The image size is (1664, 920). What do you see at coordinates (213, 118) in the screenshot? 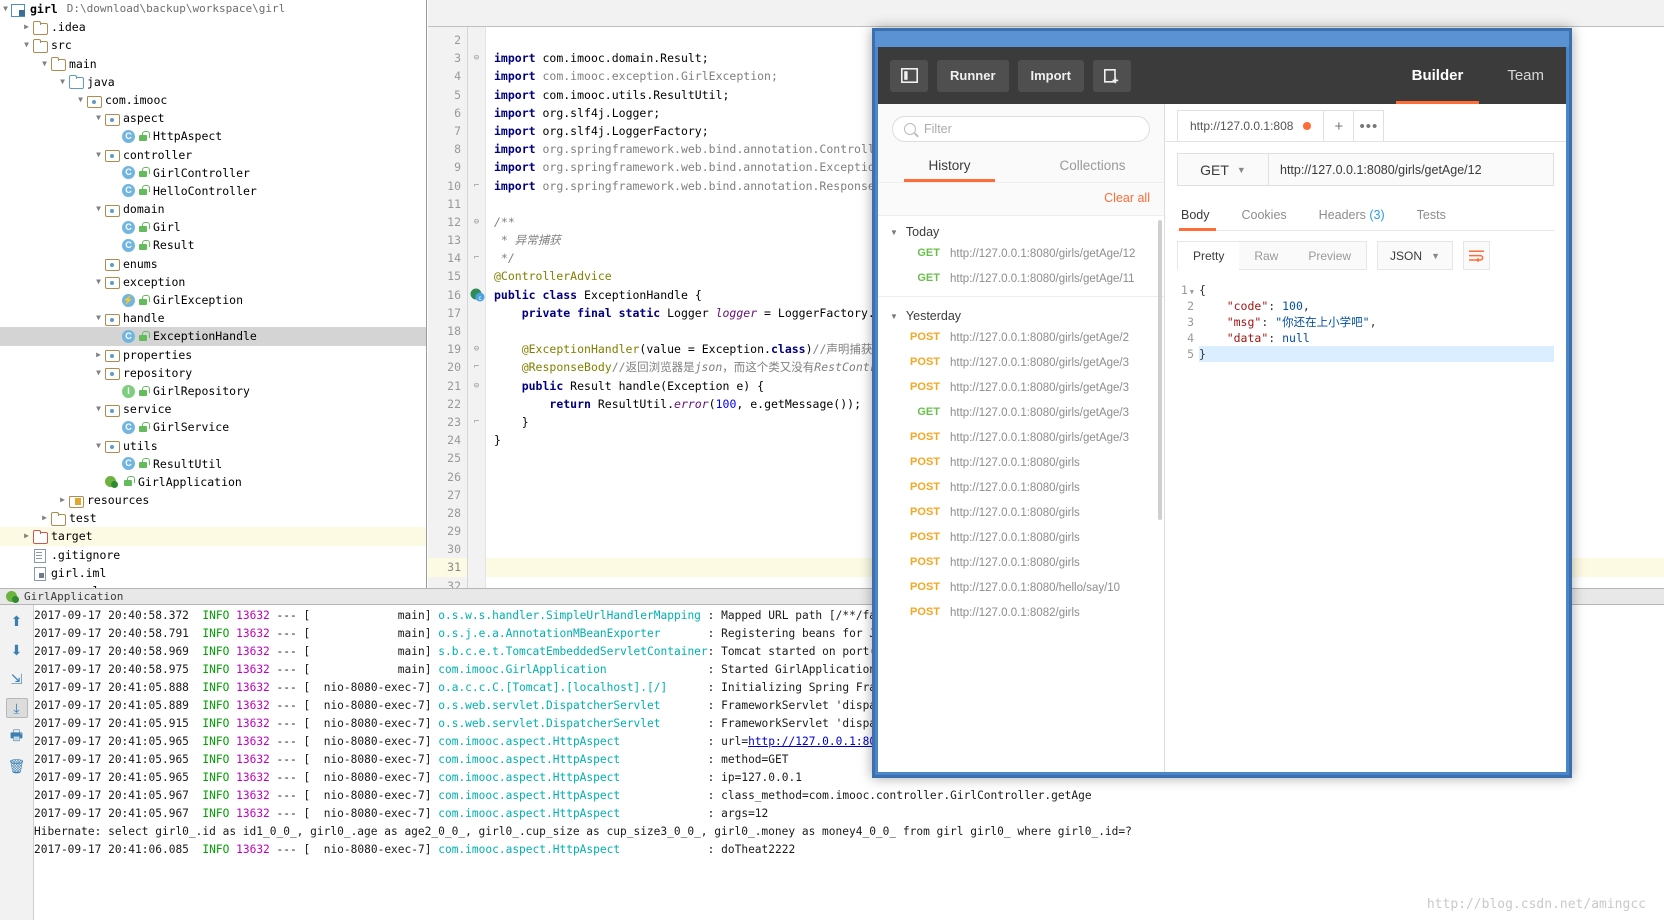
I see `tree-item-aspect: ▼ aspect` at bounding box center [213, 118].